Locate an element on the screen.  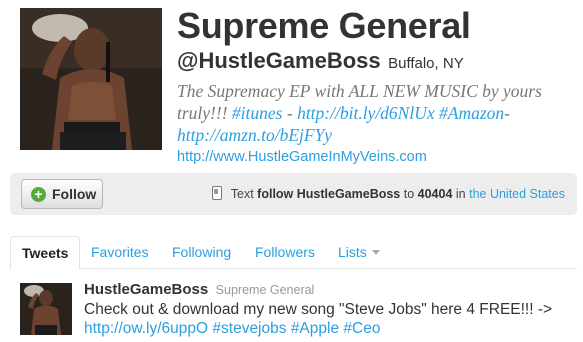
tweet-author: HustleGameBoss is located at coordinates (146, 289).